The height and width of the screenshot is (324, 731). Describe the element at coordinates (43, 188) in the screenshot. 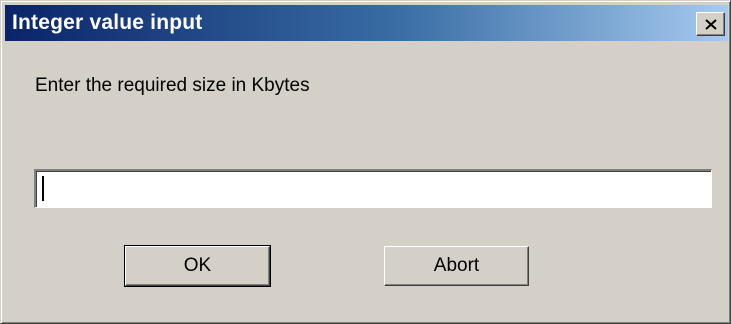

I see `text-caret` at that location.